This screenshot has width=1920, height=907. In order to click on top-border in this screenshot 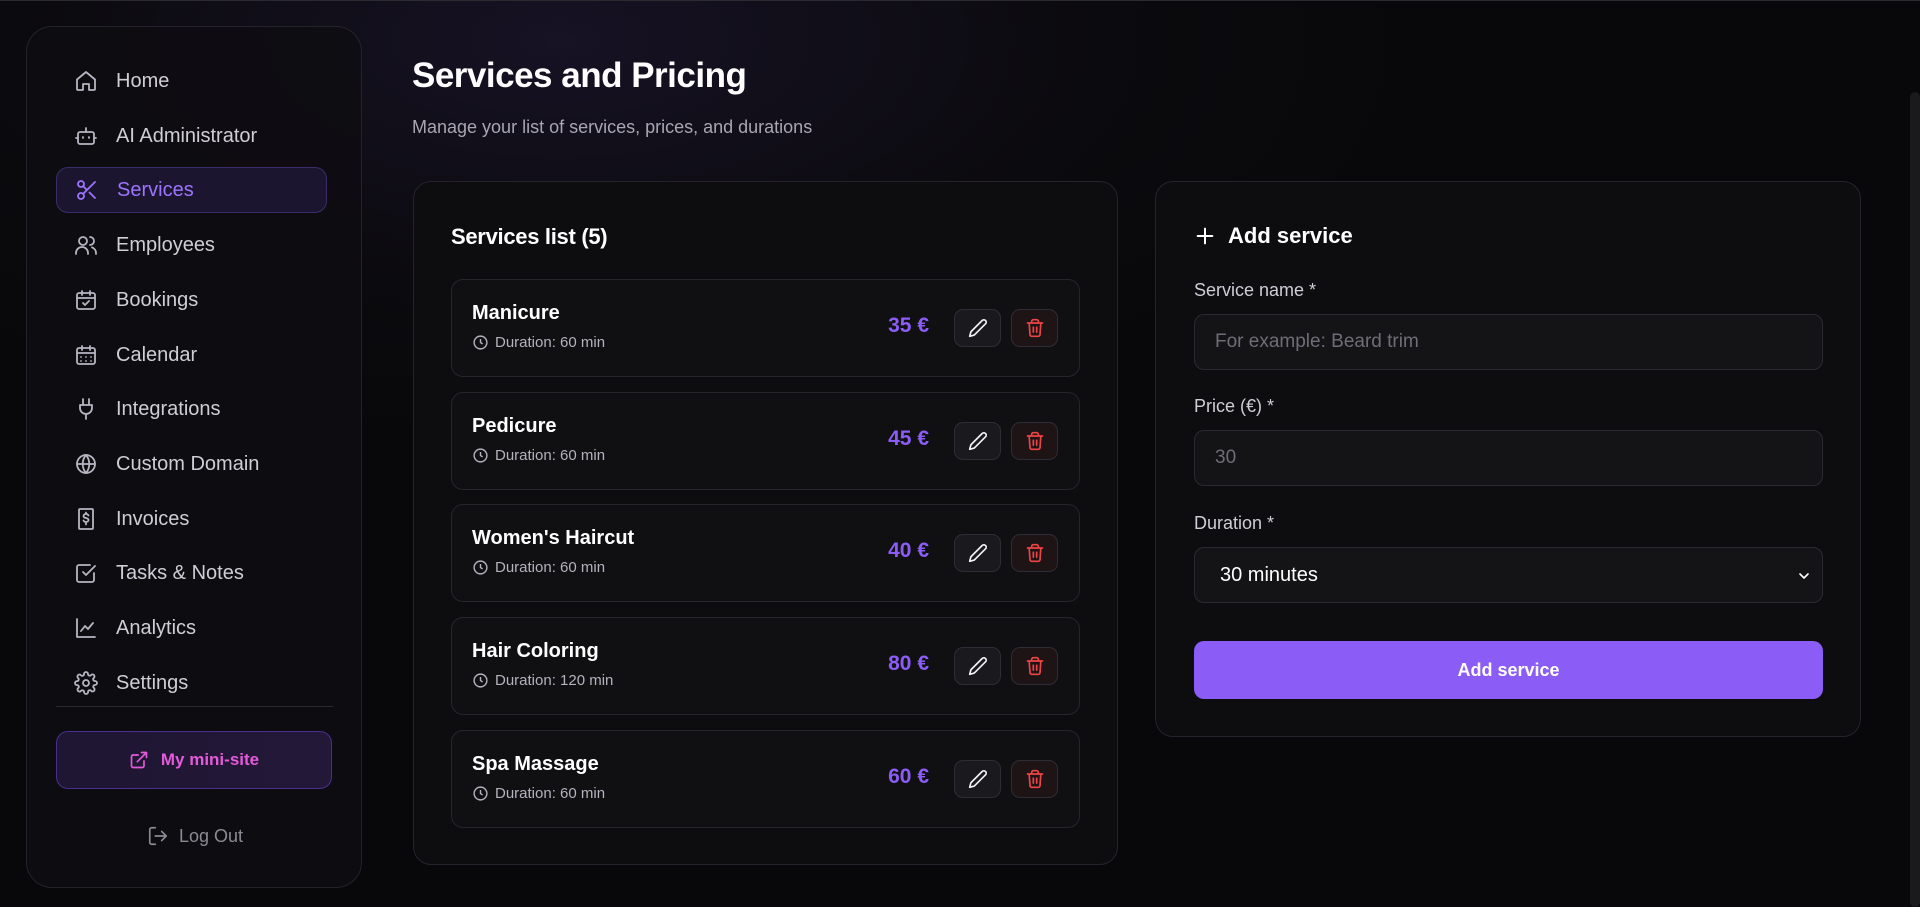, I will do `click(960, 0)`.